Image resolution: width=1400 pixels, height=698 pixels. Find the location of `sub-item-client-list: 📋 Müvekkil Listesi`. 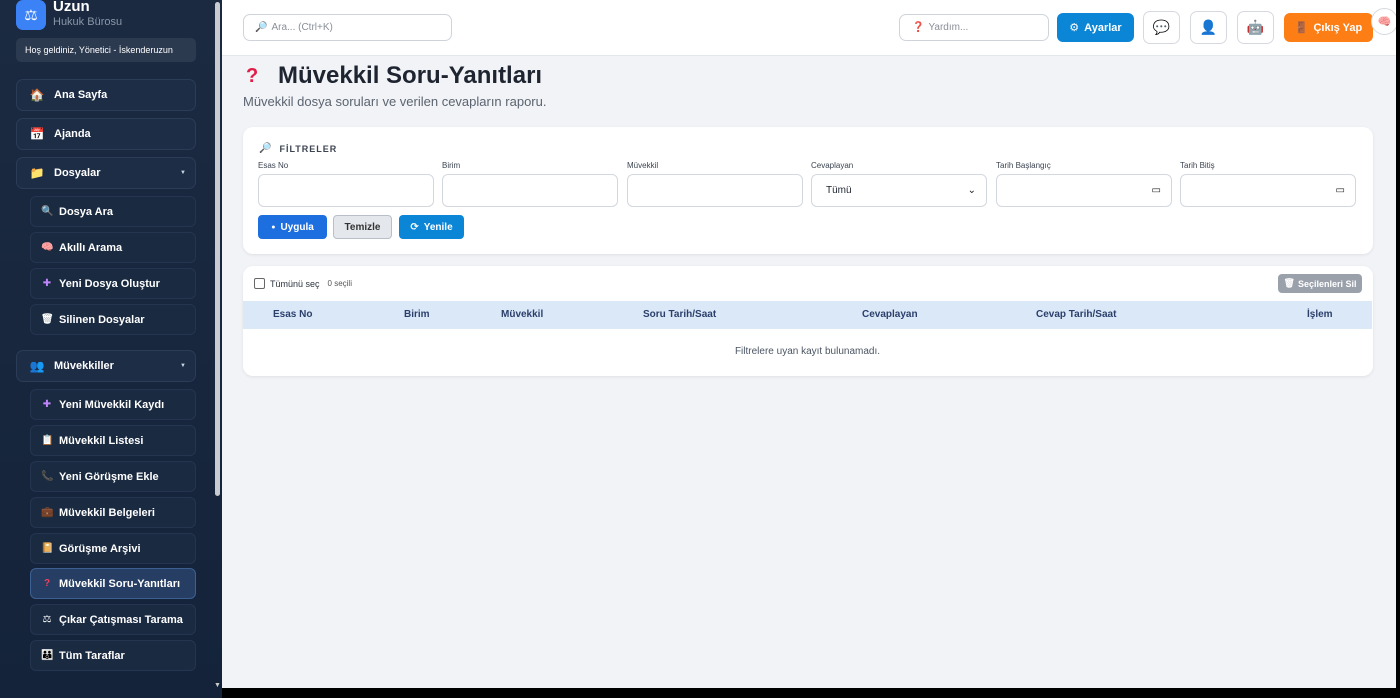

sub-item-client-list: 📋 Müvekkil Listesi is located at coordinates (113, 440).